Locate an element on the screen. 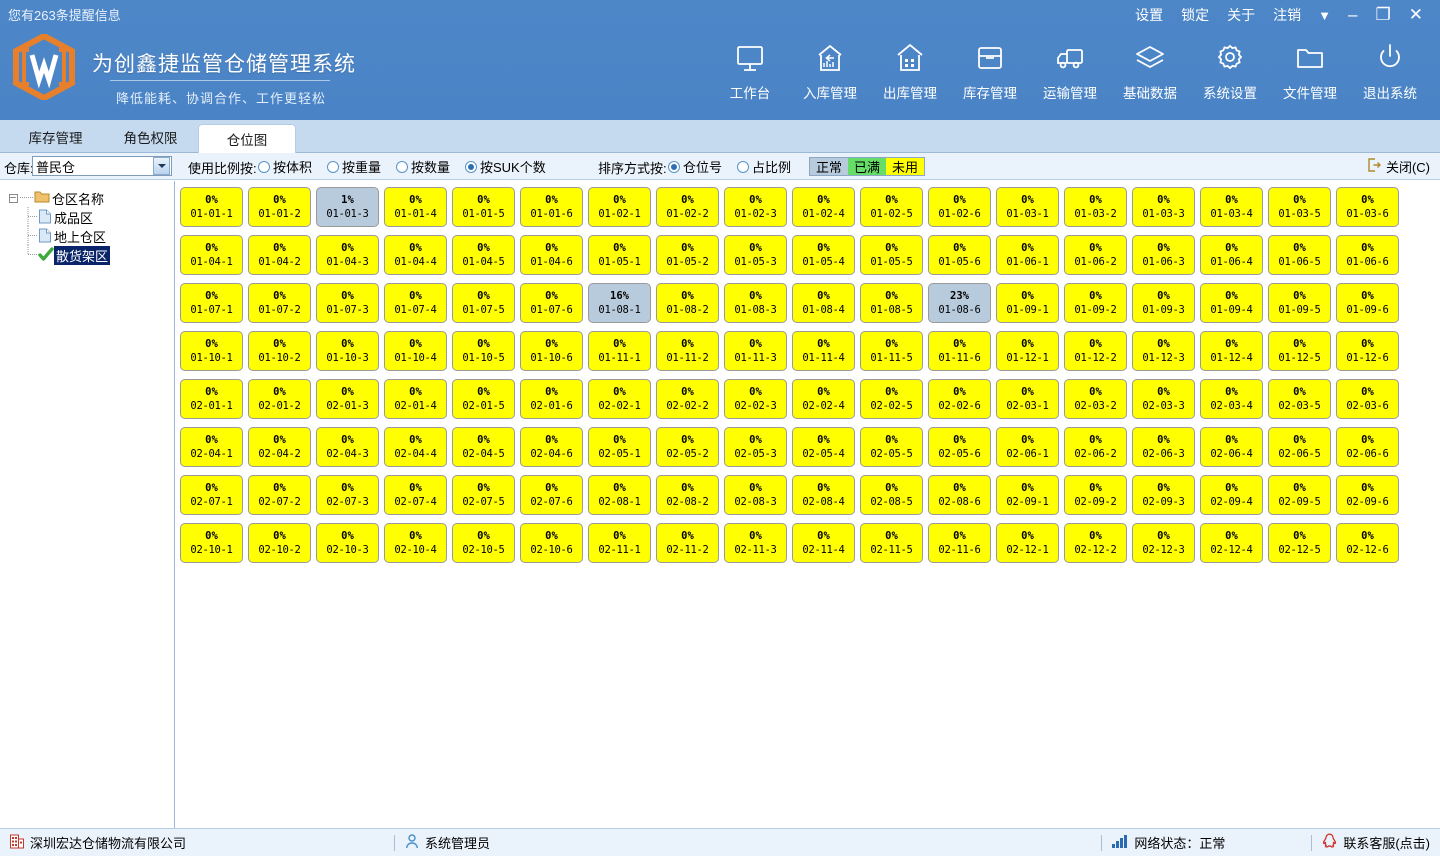 The height and width of the screenshot is (856, 1440). slot-cell: 0% 01-08-5 is located at coordinates (891, 303).